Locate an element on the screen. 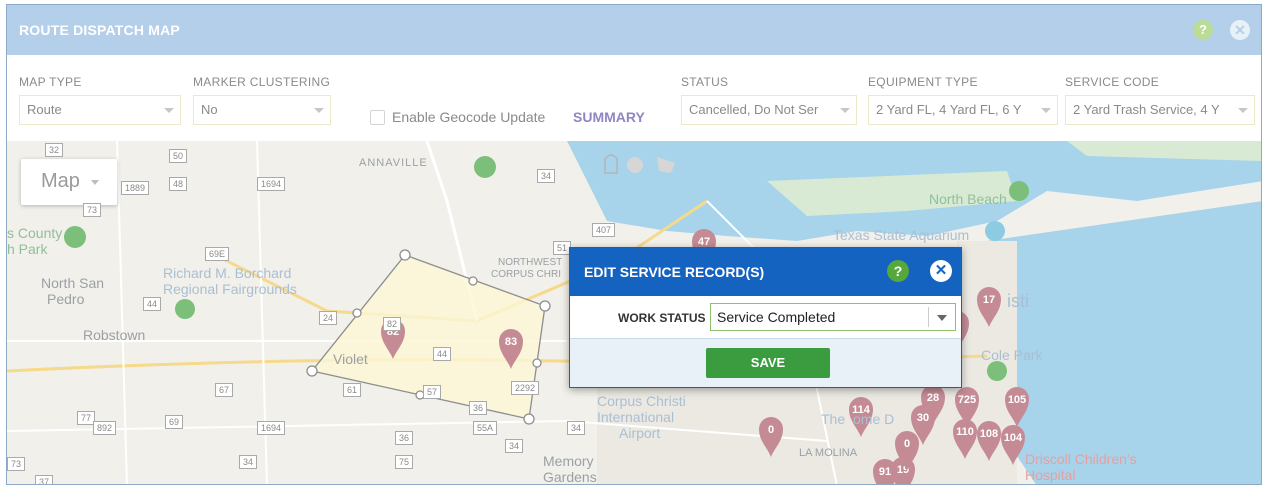  dialog-header: EDIT SERVICE RECORD(S) ? ✕ is located at coordinates (765, 272).